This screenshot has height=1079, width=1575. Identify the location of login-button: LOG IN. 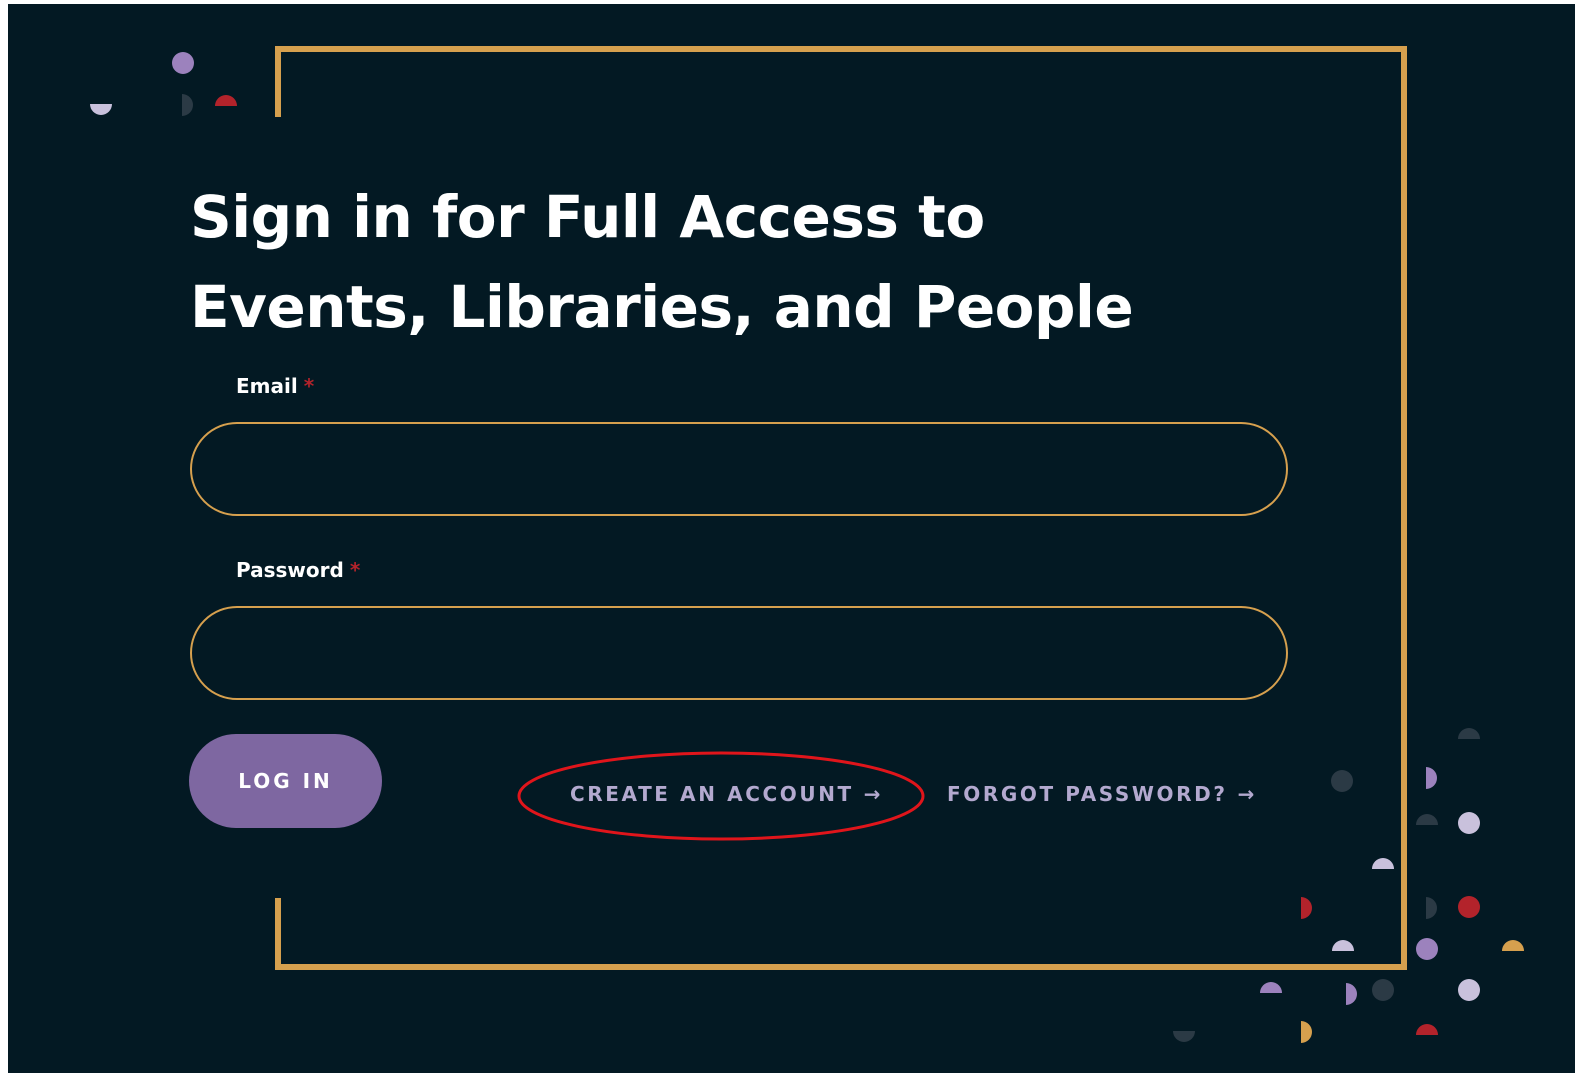
(285, 781).